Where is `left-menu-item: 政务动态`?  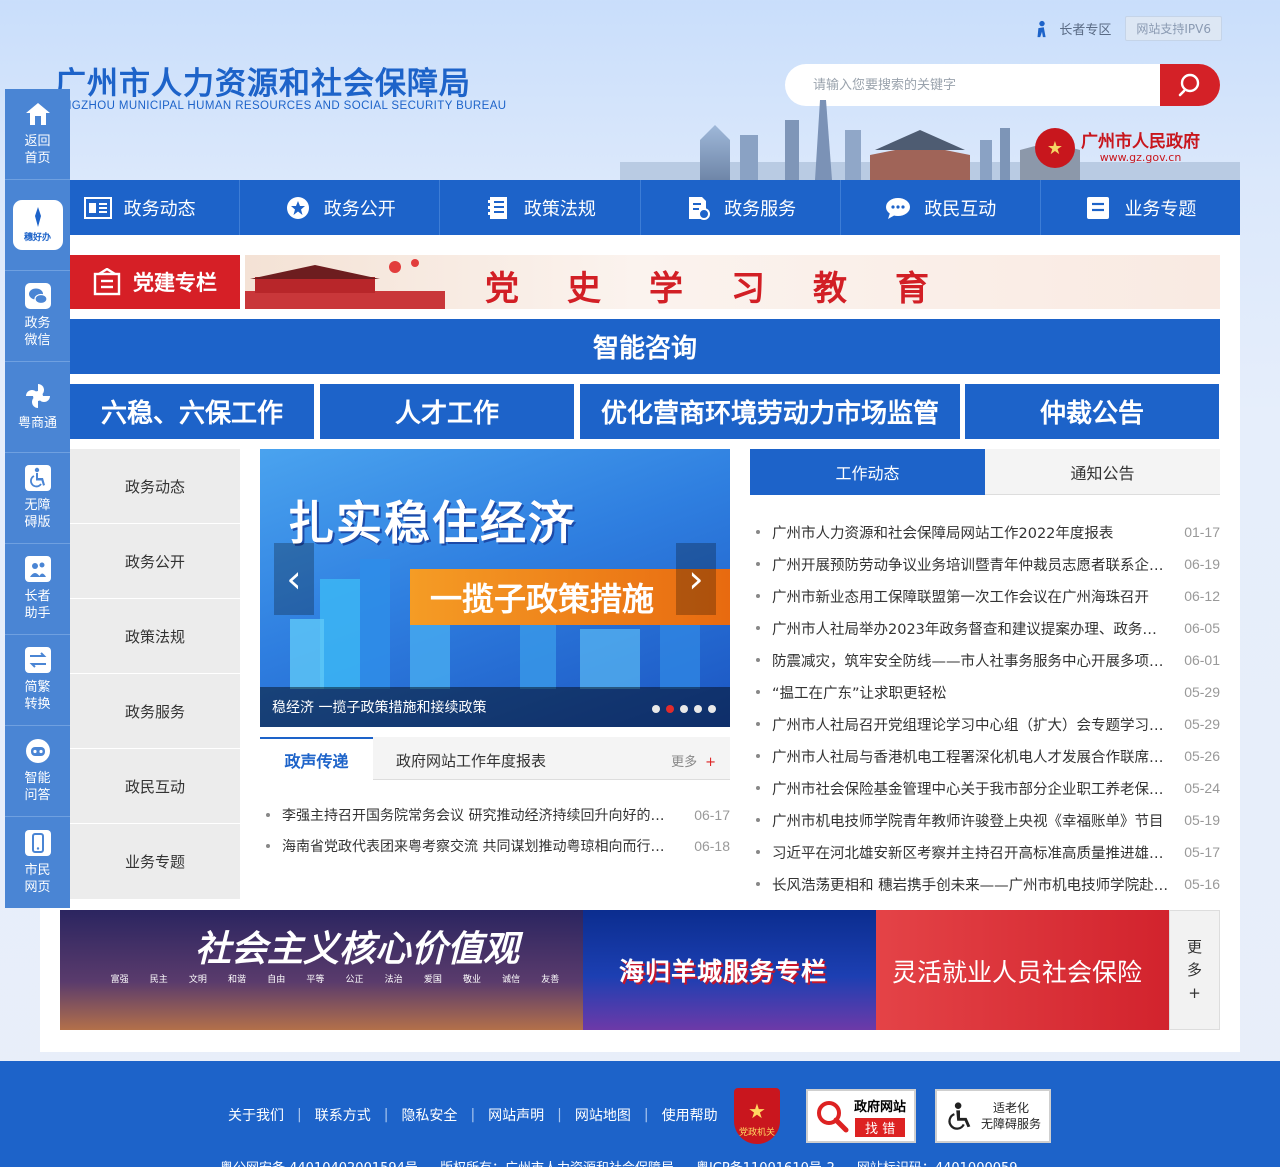 left-menu-item: 政务动态 is located at coordinates (155, 486).